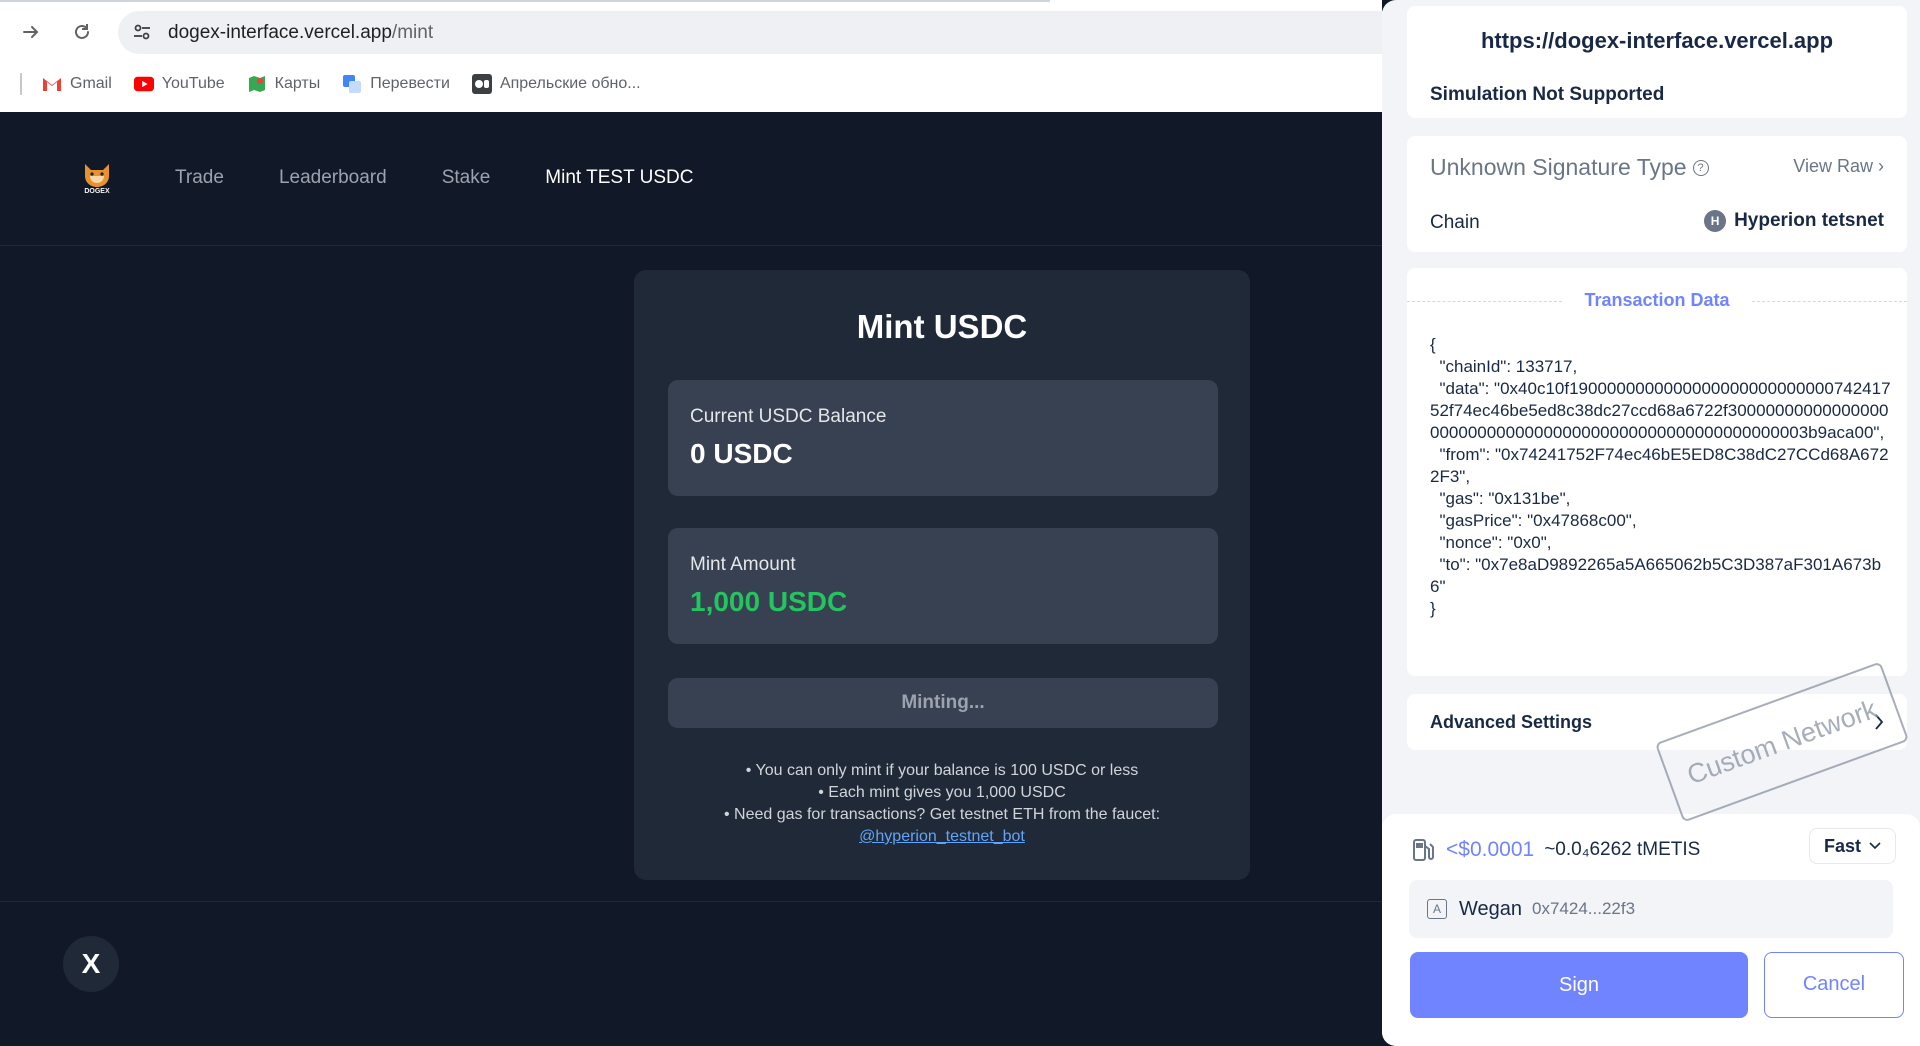 Image resolution: width=1920 pixels, height=1046 pixels. Describe the element at coordinates (753, 32) in the screenshot. I see `address-bar: dogex-interface.vercel.app/mint` at that location.